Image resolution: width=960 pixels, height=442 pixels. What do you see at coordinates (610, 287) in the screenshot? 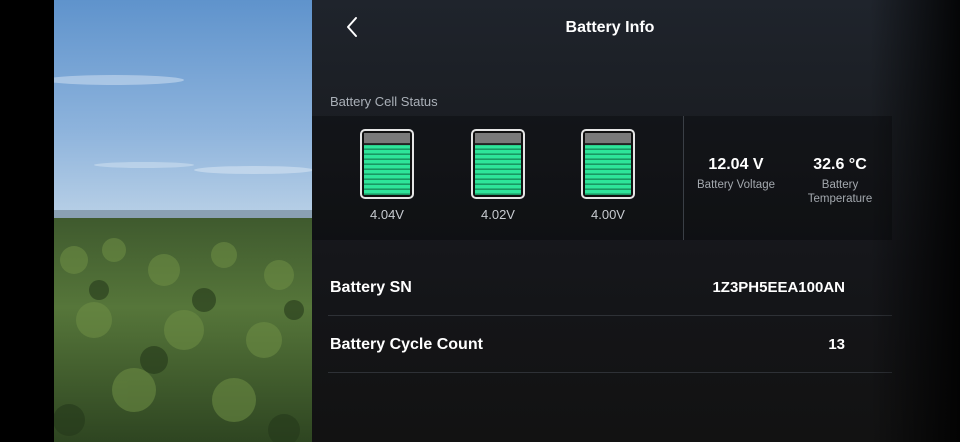
I see `battery-sn-row: Battery SN 1Z3PH5EEA100AN` at bounding box center [610, 287].